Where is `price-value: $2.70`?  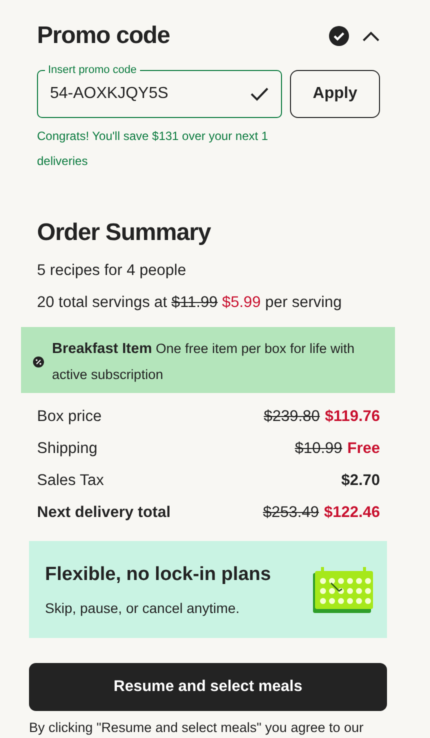
price-value: $2.70 is located at coordinates (360, 481).